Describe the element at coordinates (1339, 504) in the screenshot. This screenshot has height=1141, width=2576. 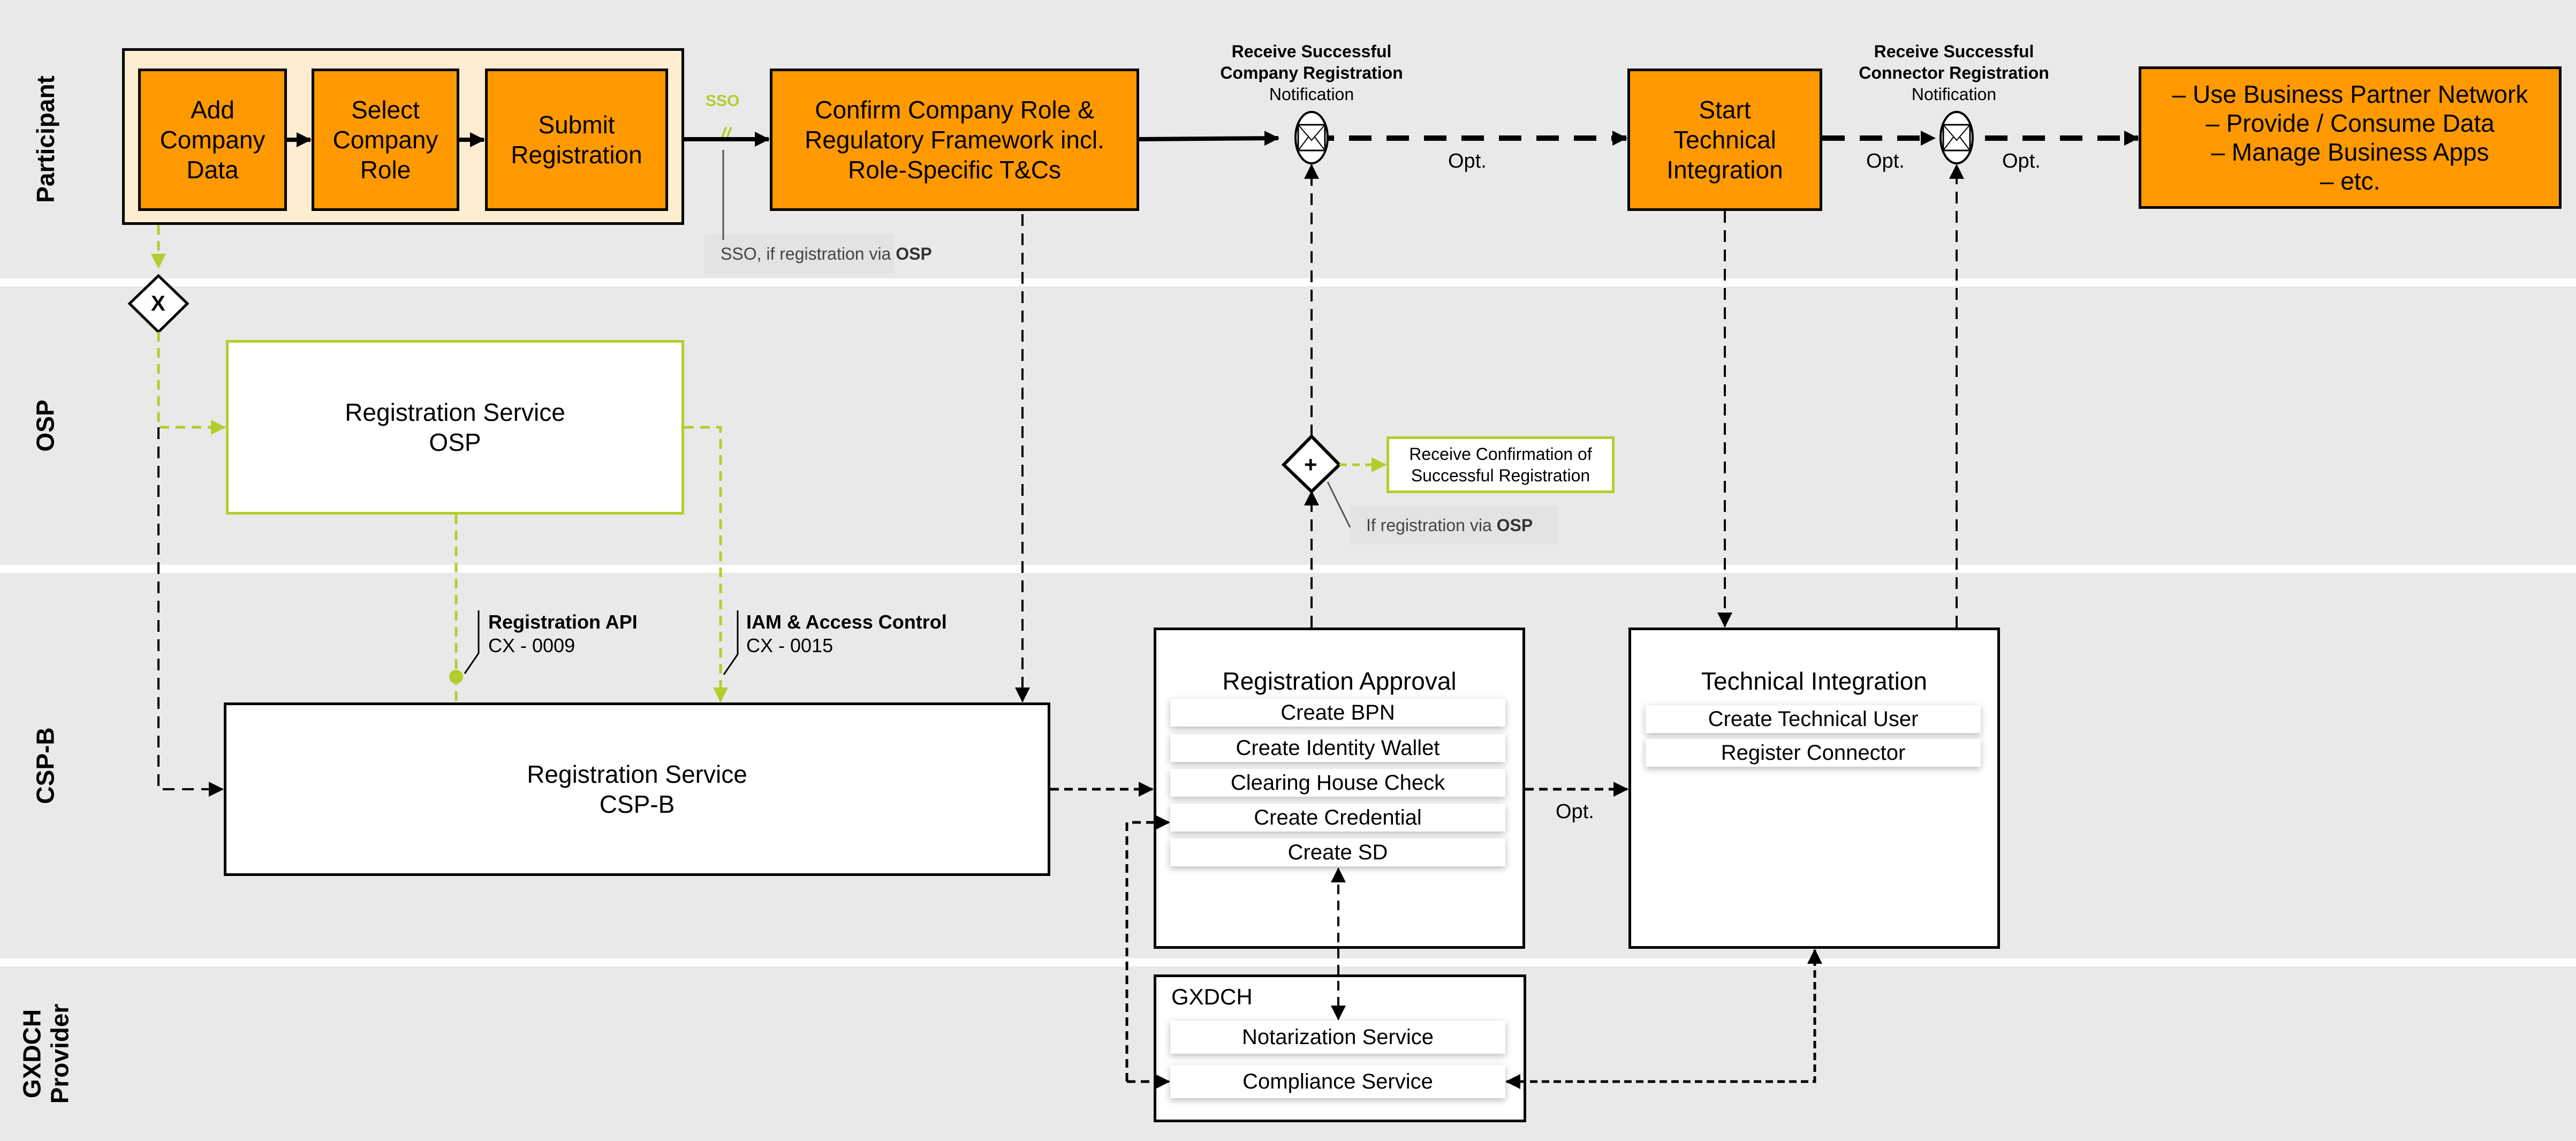
I see `osp-note-leader` at that location.